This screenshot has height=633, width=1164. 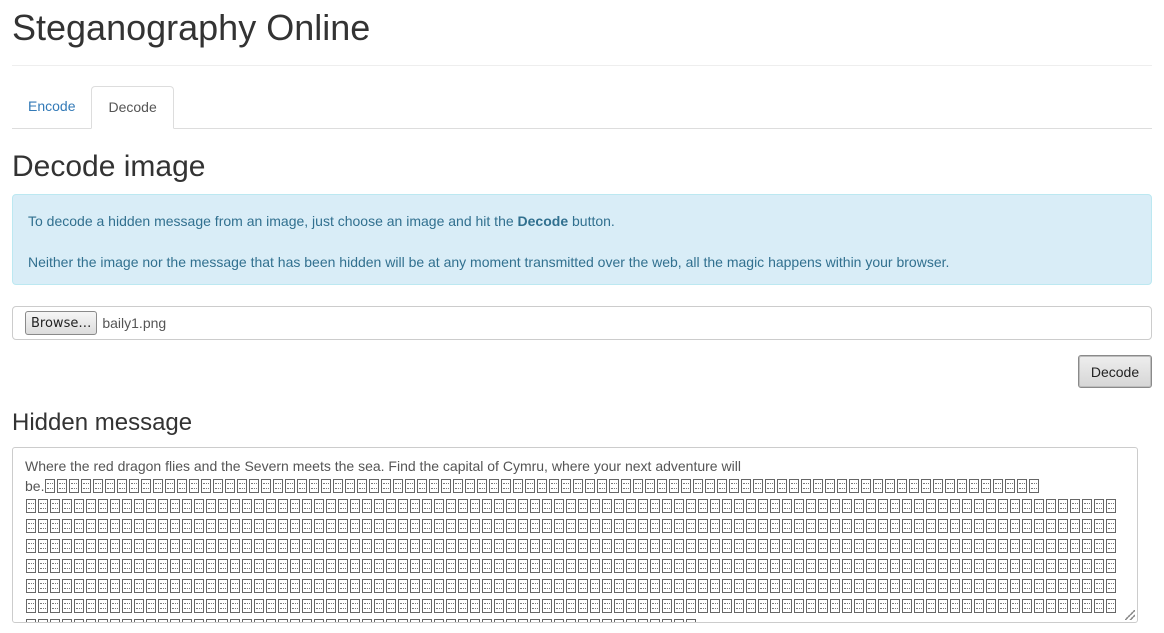 What do you see at coordinates (1115, 371) in the screenshot?
I see `decode-button: Decode` at bounding box center [1115, 371].